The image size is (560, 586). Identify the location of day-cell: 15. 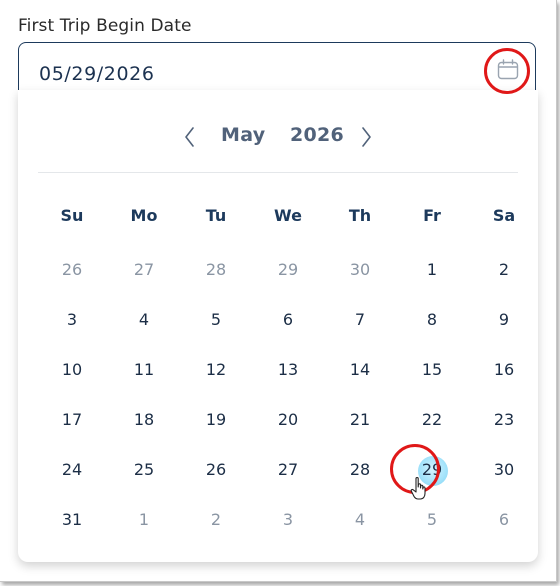
(432, 370).